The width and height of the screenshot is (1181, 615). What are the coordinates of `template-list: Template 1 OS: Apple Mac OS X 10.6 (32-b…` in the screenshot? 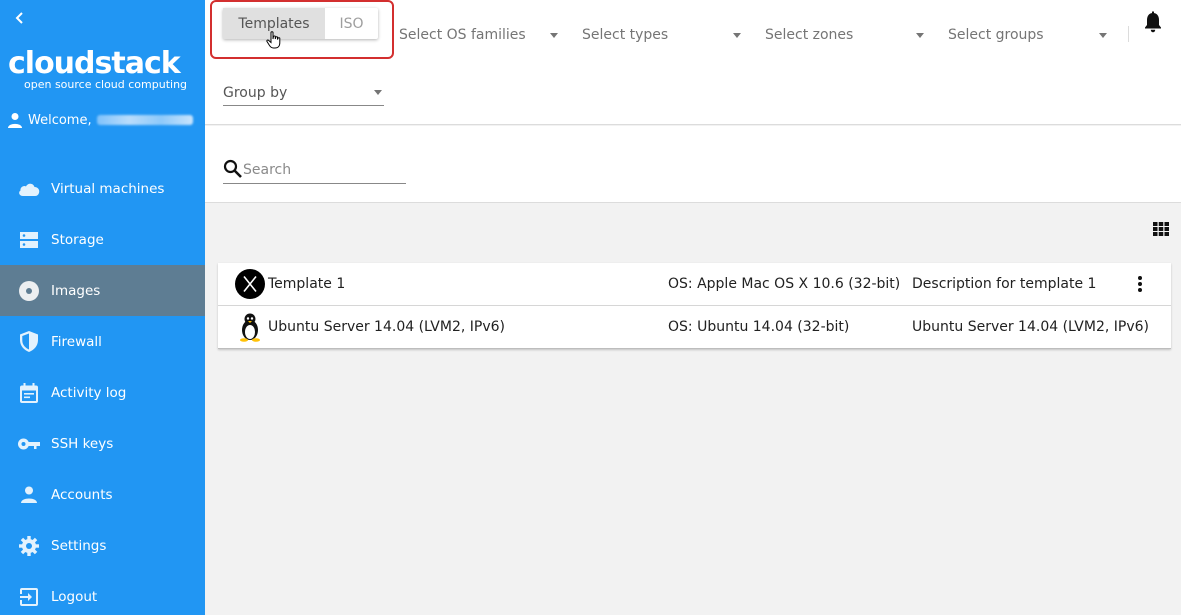 It's located at (694, 306).